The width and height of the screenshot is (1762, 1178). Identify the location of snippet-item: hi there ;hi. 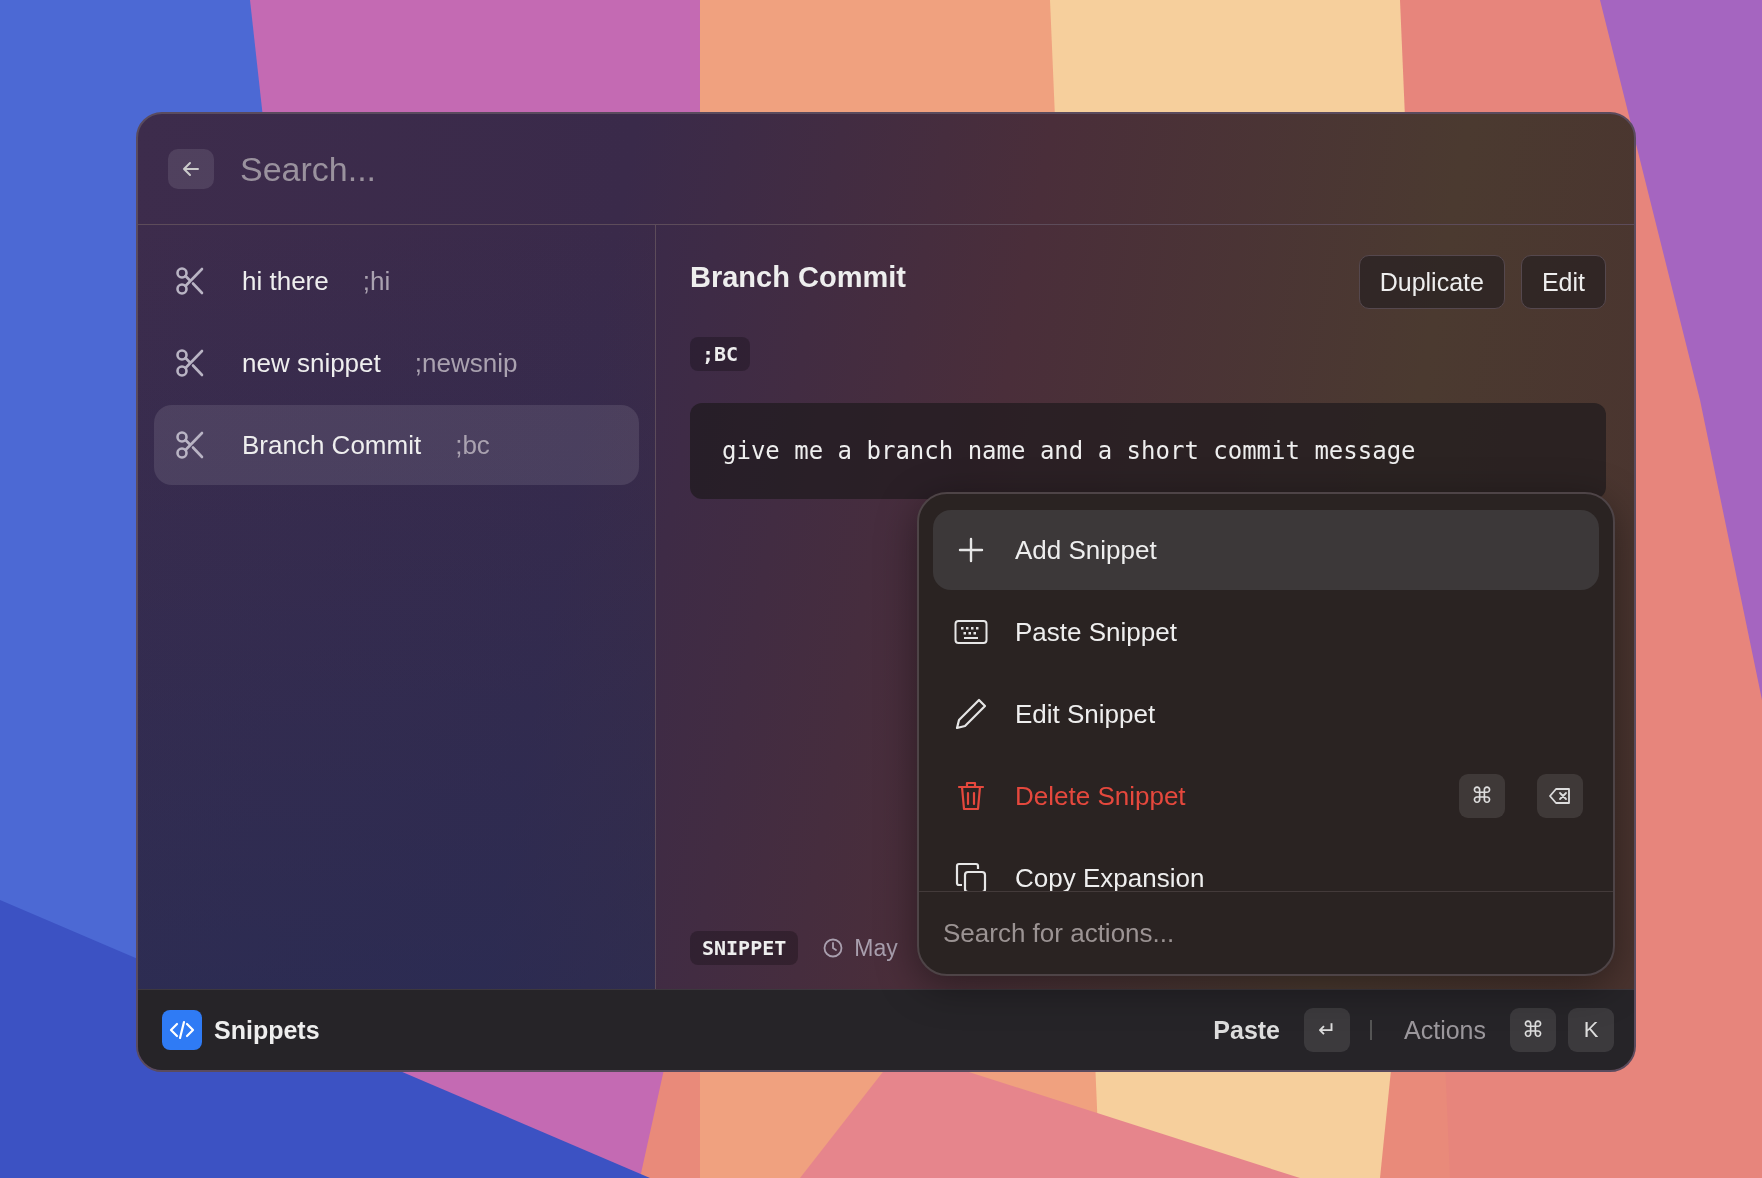
(396, 281).